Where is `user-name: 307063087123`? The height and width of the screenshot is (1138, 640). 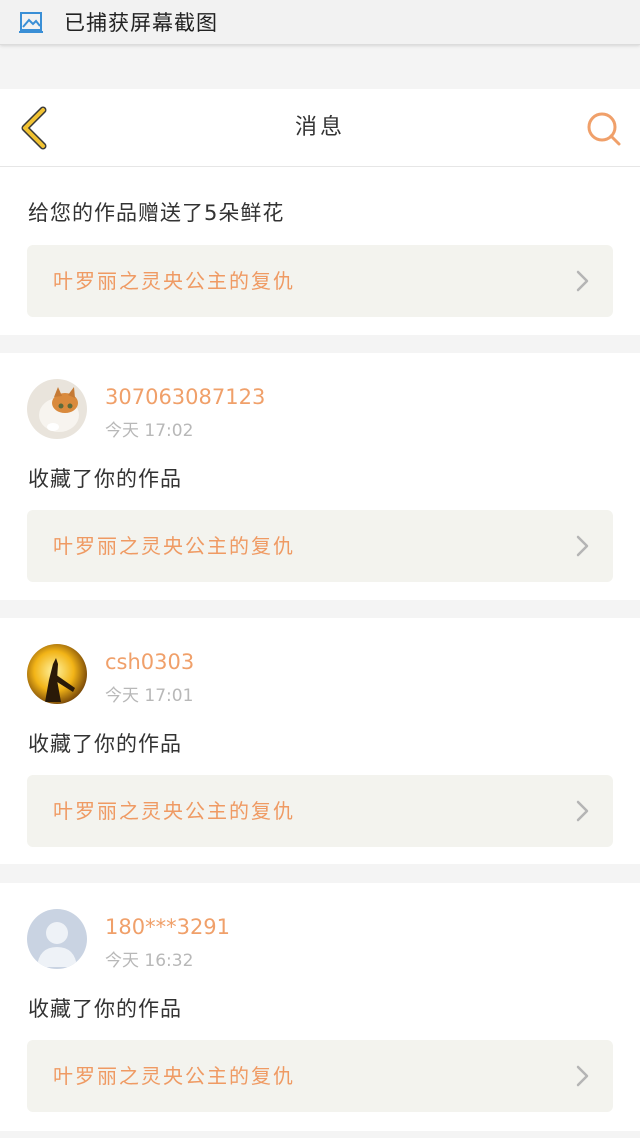 user-name: 307063087123 is located at coordinates (185, 397).